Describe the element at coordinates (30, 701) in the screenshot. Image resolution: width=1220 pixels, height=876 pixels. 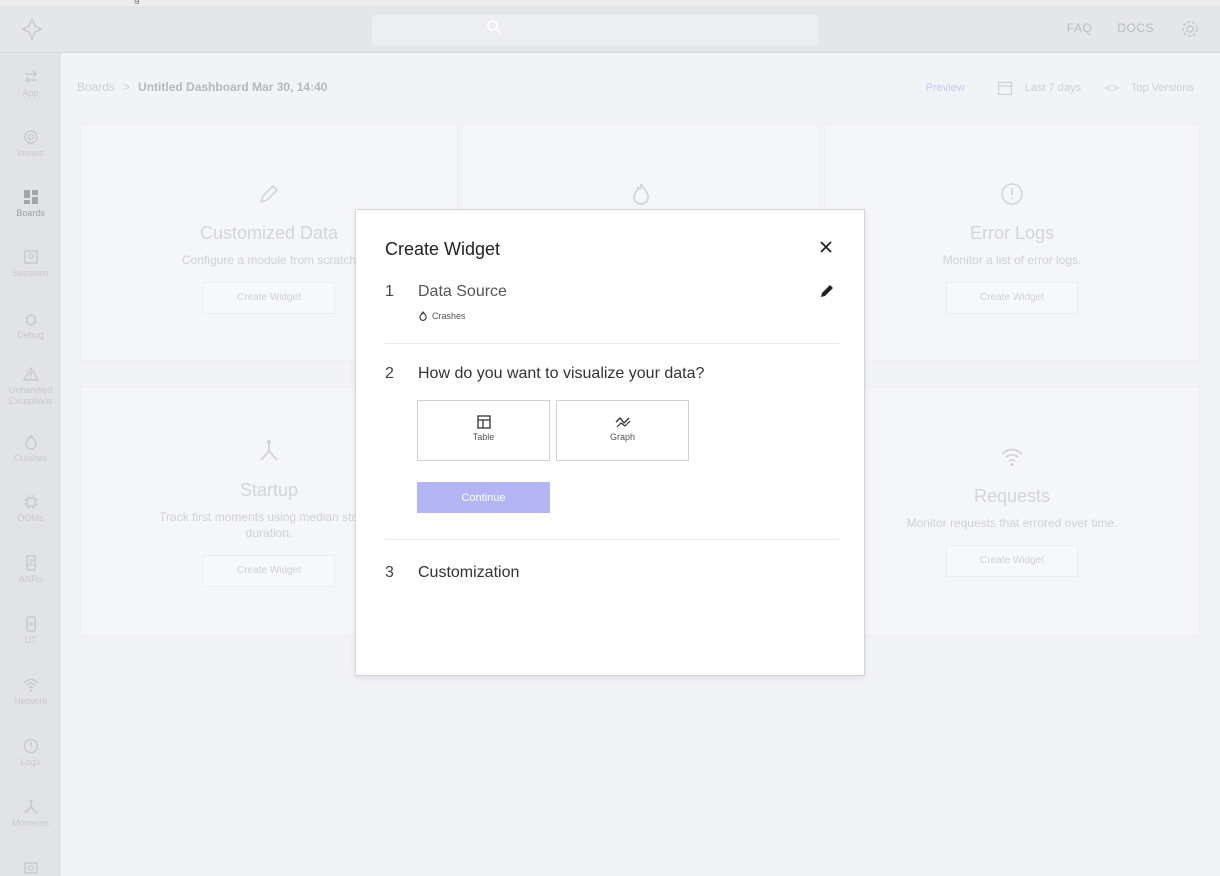
I see `sidebar-item-label: Network` at that location.